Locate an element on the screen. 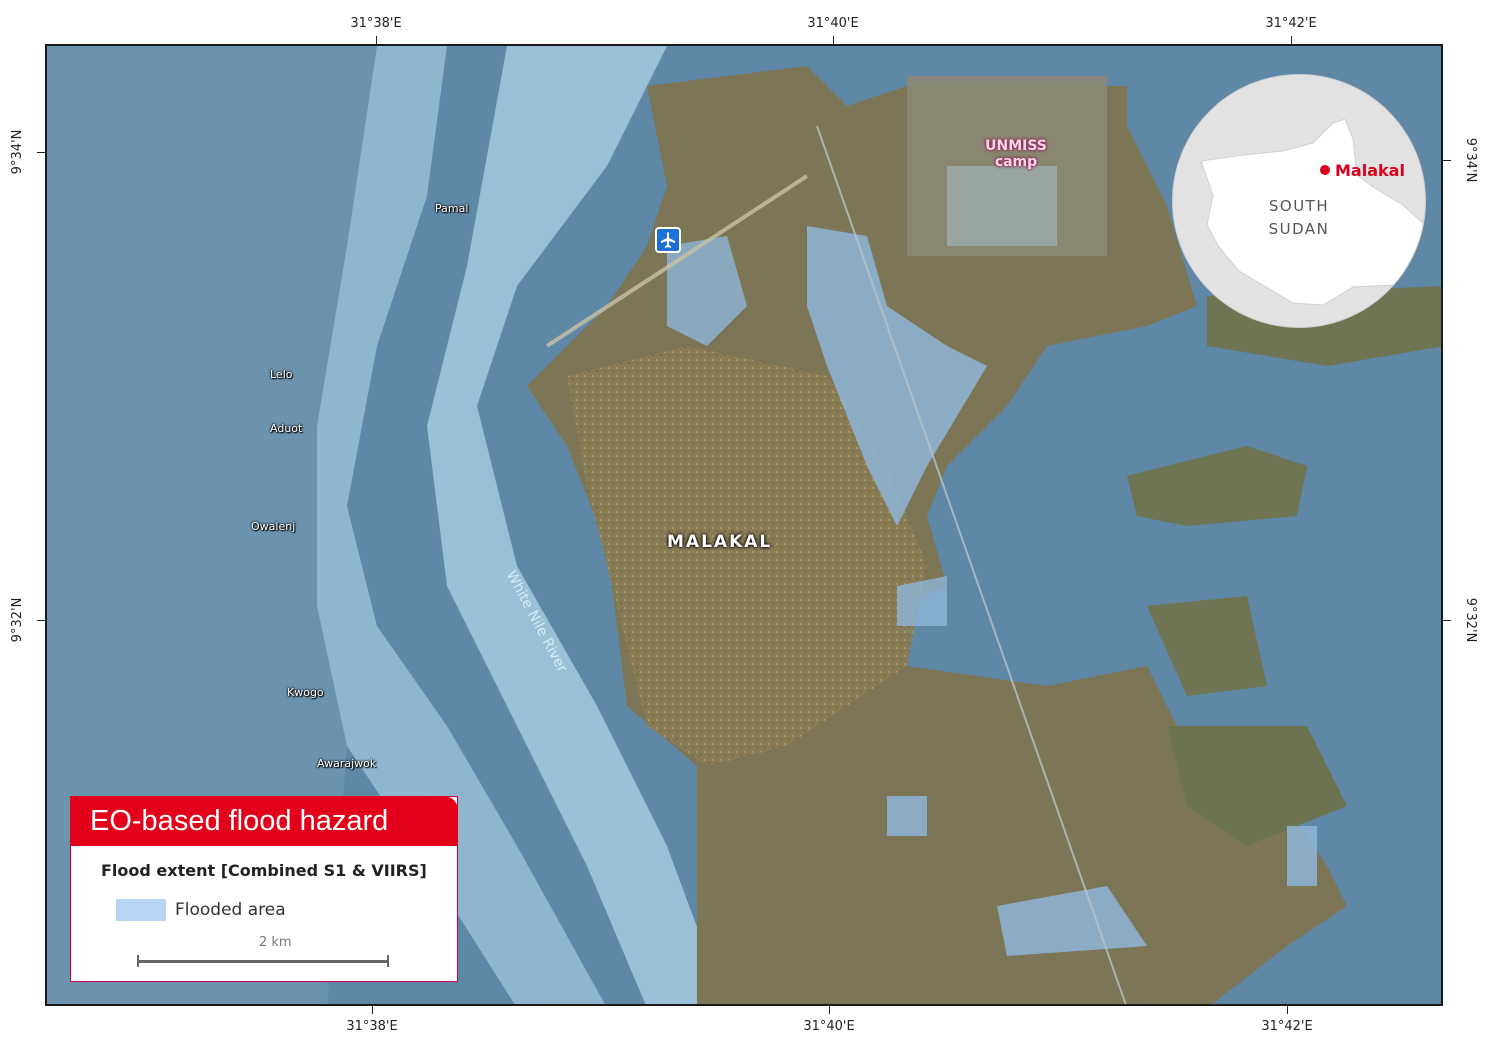  place-label-aduot: Aduot is located at coordinates (286, 428).